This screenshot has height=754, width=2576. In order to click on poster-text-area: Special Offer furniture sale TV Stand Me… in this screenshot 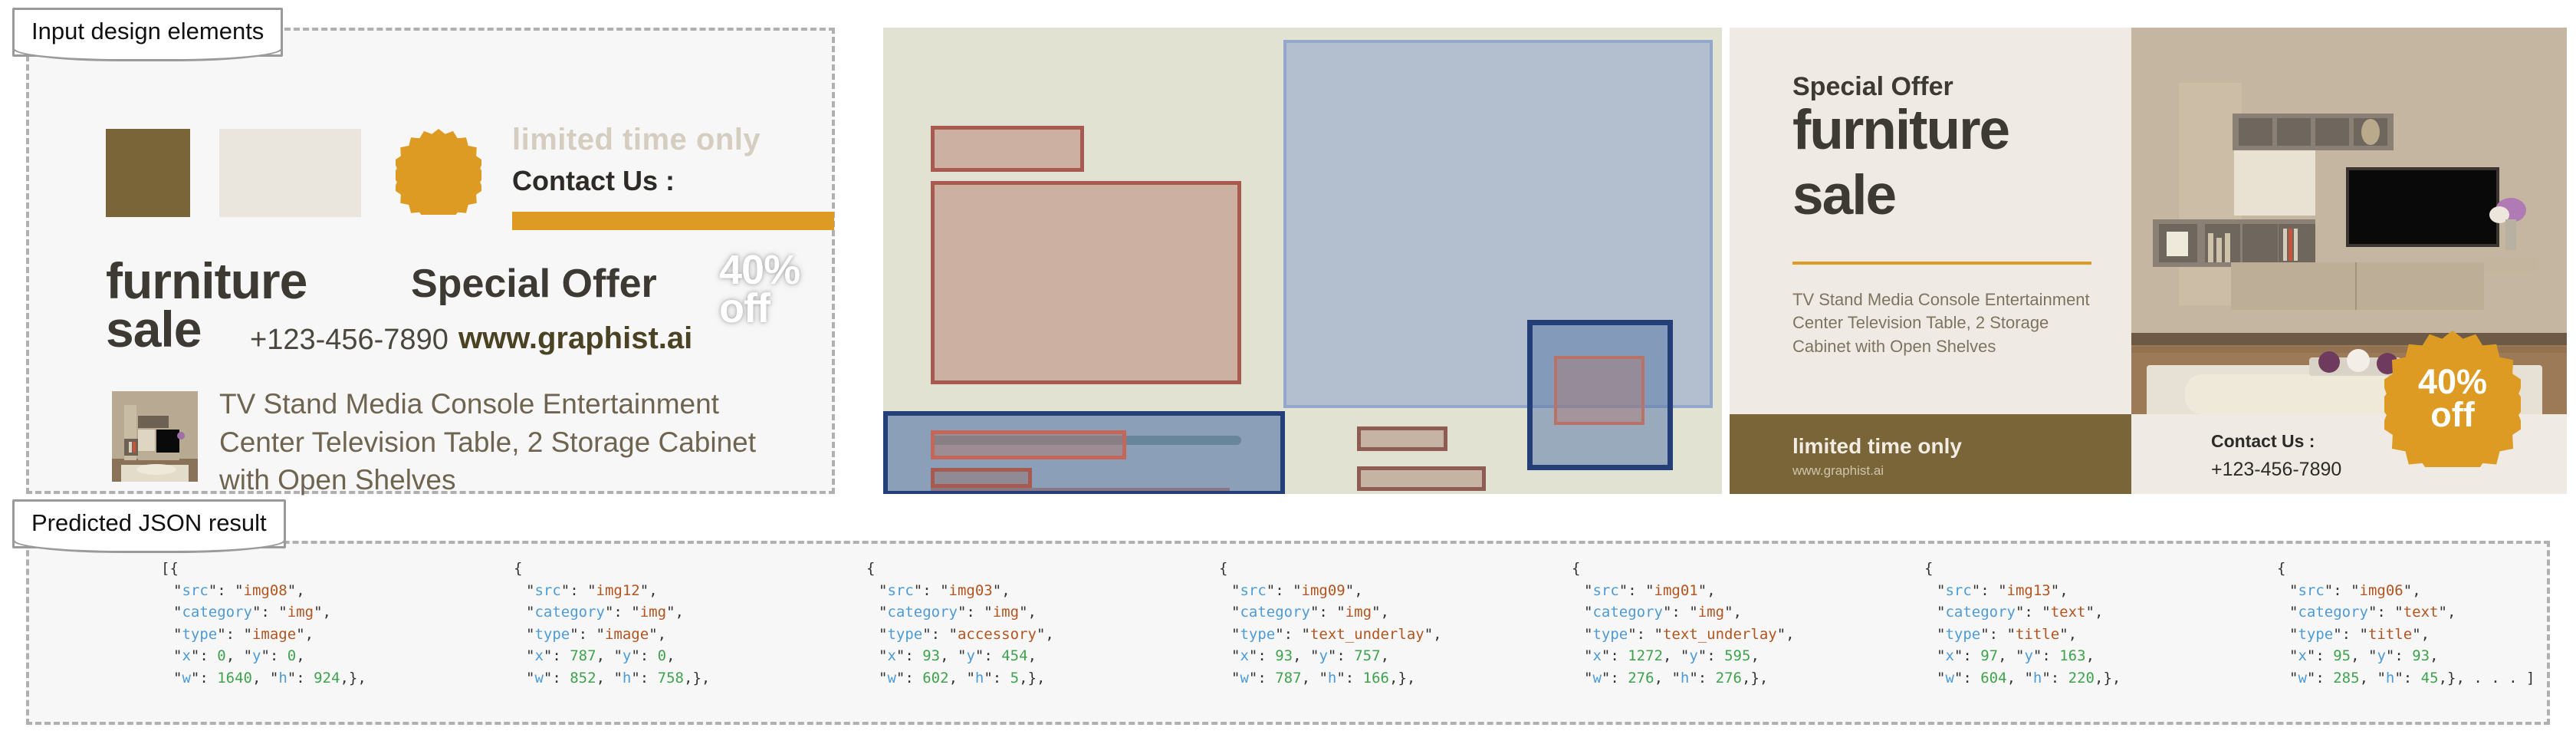, I will do `click(1930, 261)`.